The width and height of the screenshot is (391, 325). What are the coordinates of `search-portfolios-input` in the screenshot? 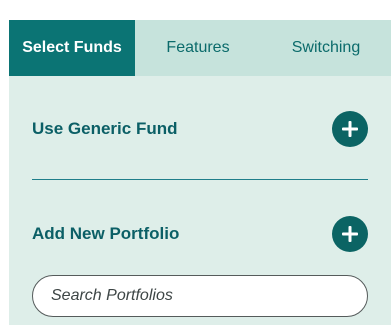 It's located at (200, 296).